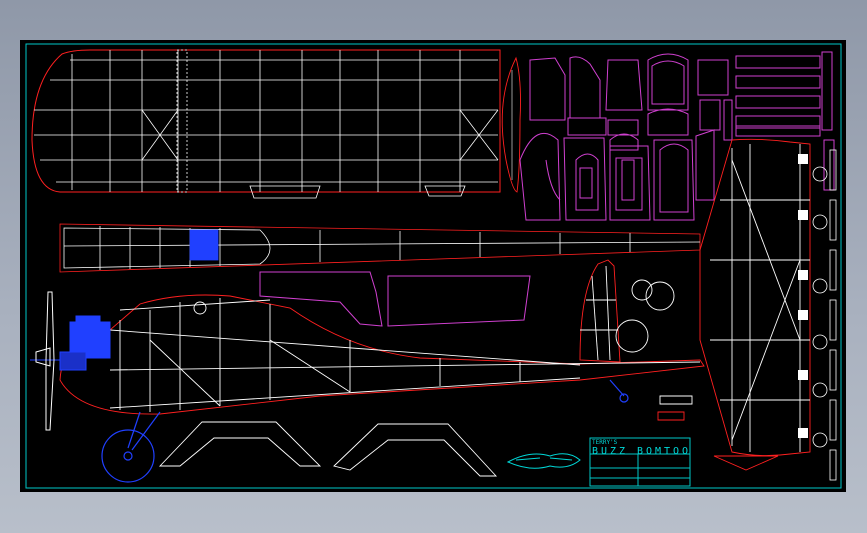 This screenshot has width=867, height=533. Describe the element at coordinates (128, 456) in the screenshot. I see `main-wheel` at that location.